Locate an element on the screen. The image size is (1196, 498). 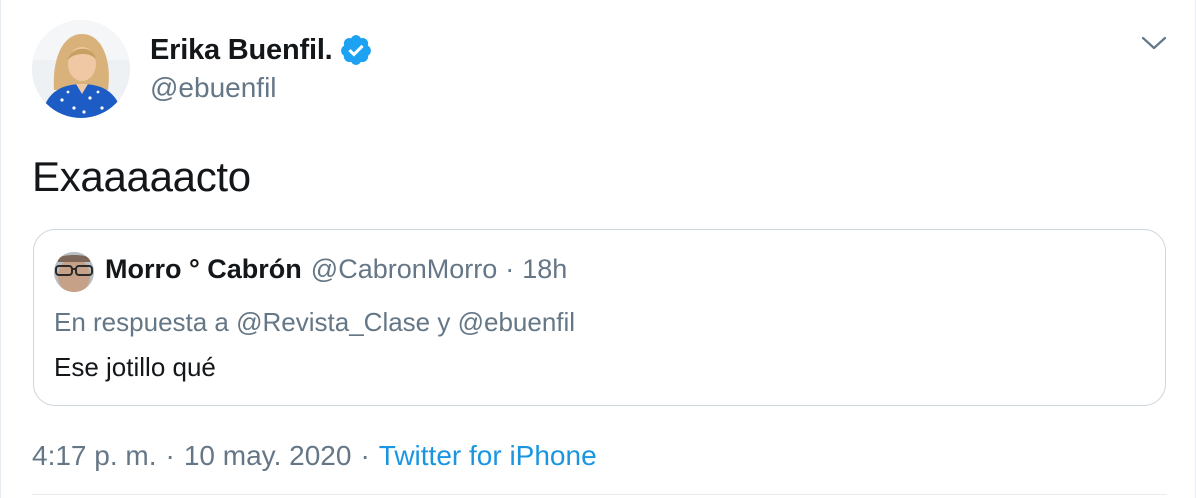
quoted-tweet-text: Ese jotillo qué is located at coordinates (135, 367).